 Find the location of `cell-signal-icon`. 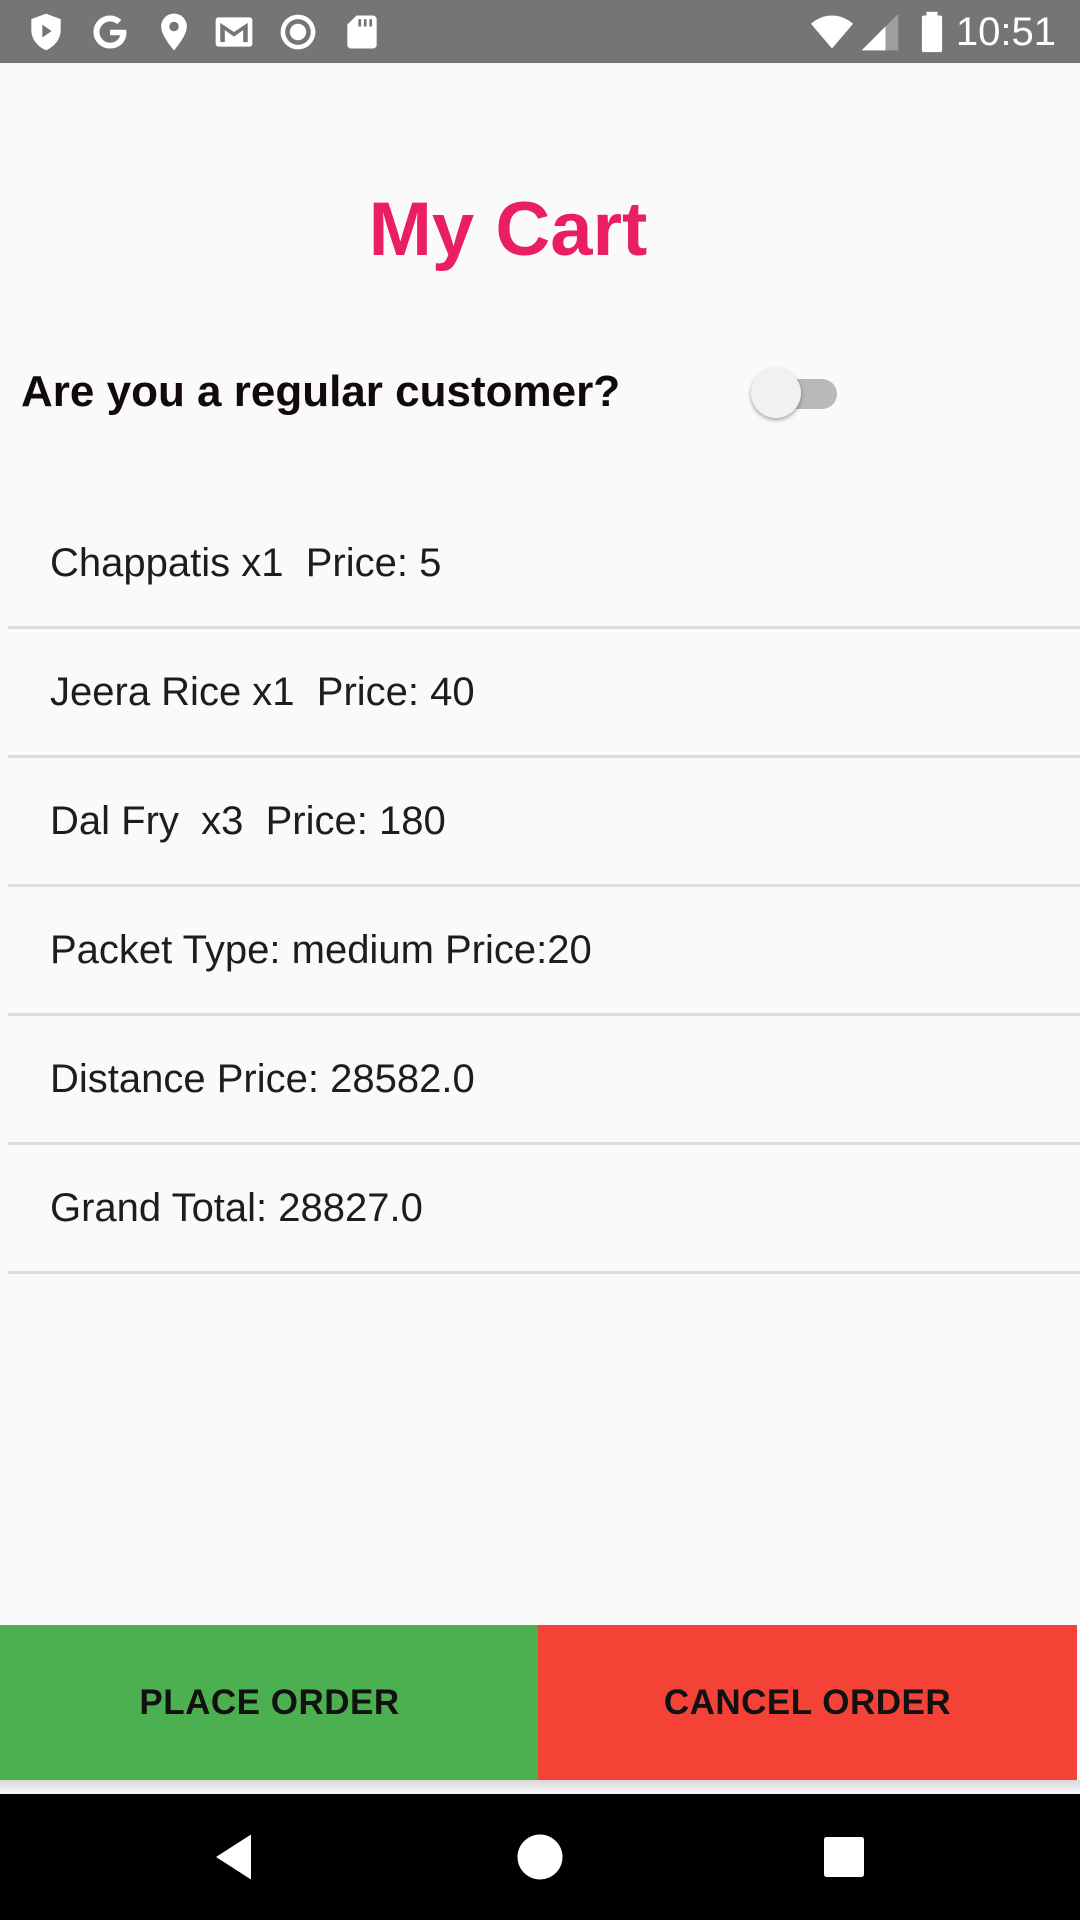

cell-signal-icon is located at coordinates (880, 32).